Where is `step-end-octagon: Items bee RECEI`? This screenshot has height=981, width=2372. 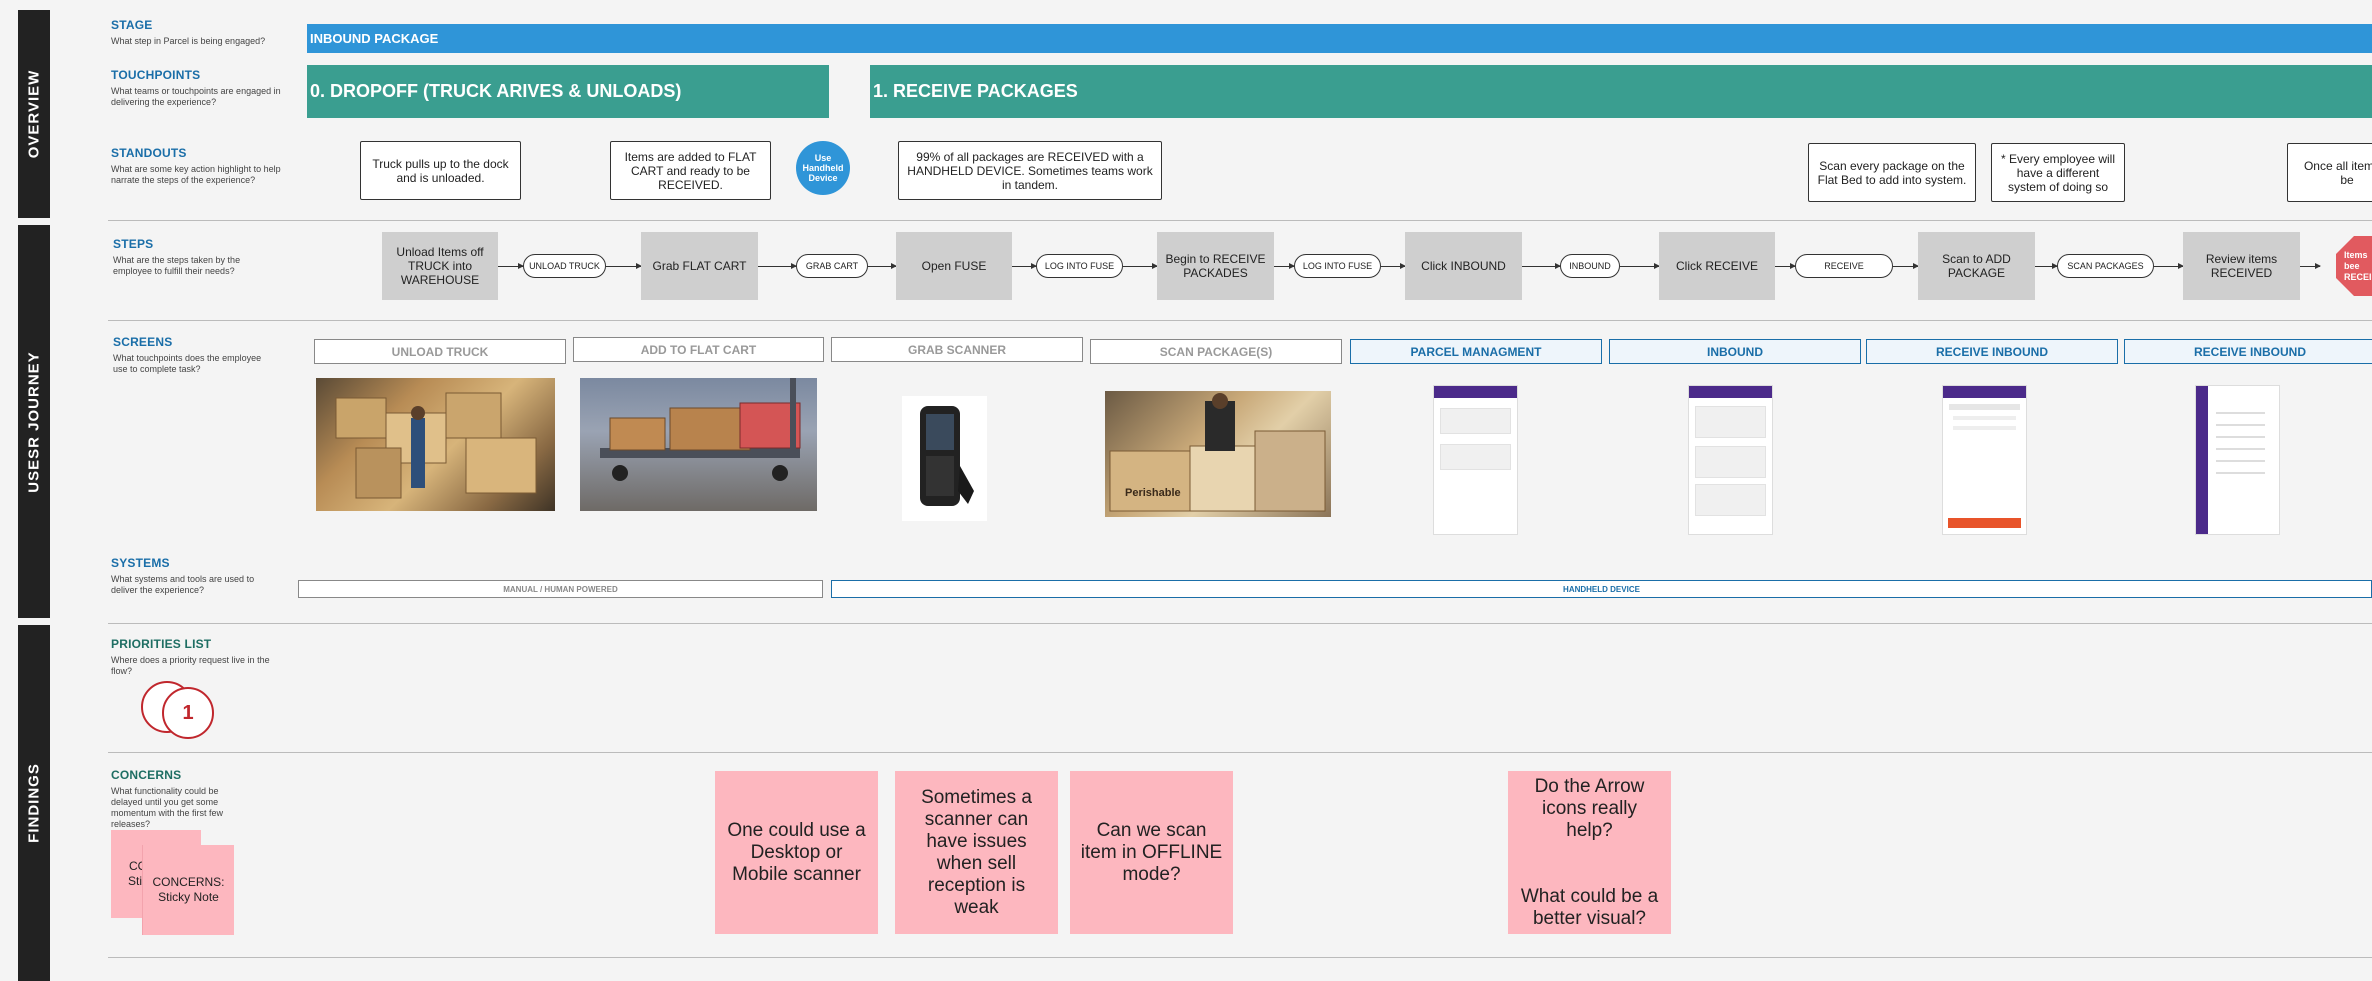 step-end-octagon: Items bee RECEI is located at coordinates (2354, 266).